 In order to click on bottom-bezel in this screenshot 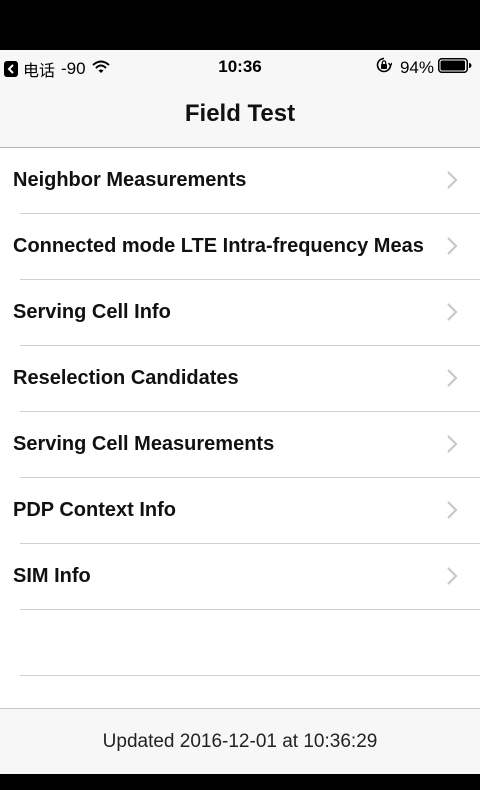, I will do `click(240, 782)`.